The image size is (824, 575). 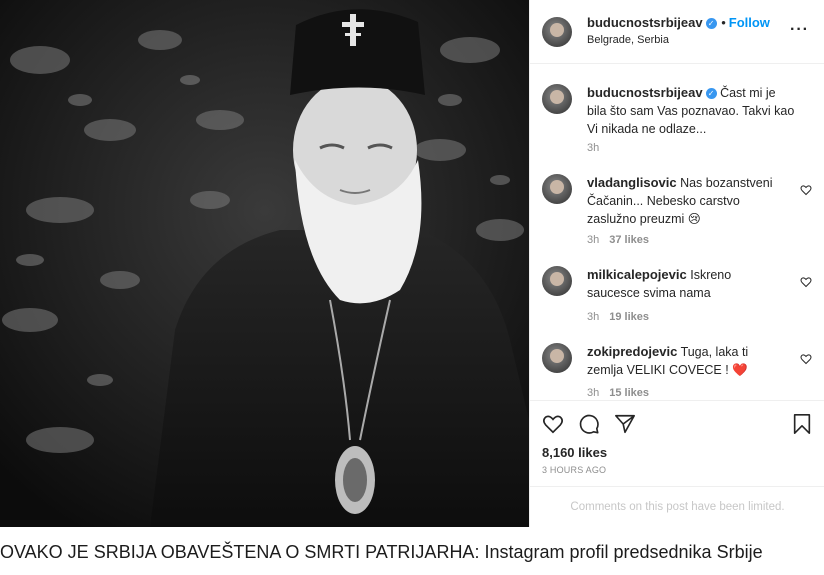 What do you see at coordinates (589, 424) in the screenshot?
I see `comment-icon` at bounding box center [589, 424].